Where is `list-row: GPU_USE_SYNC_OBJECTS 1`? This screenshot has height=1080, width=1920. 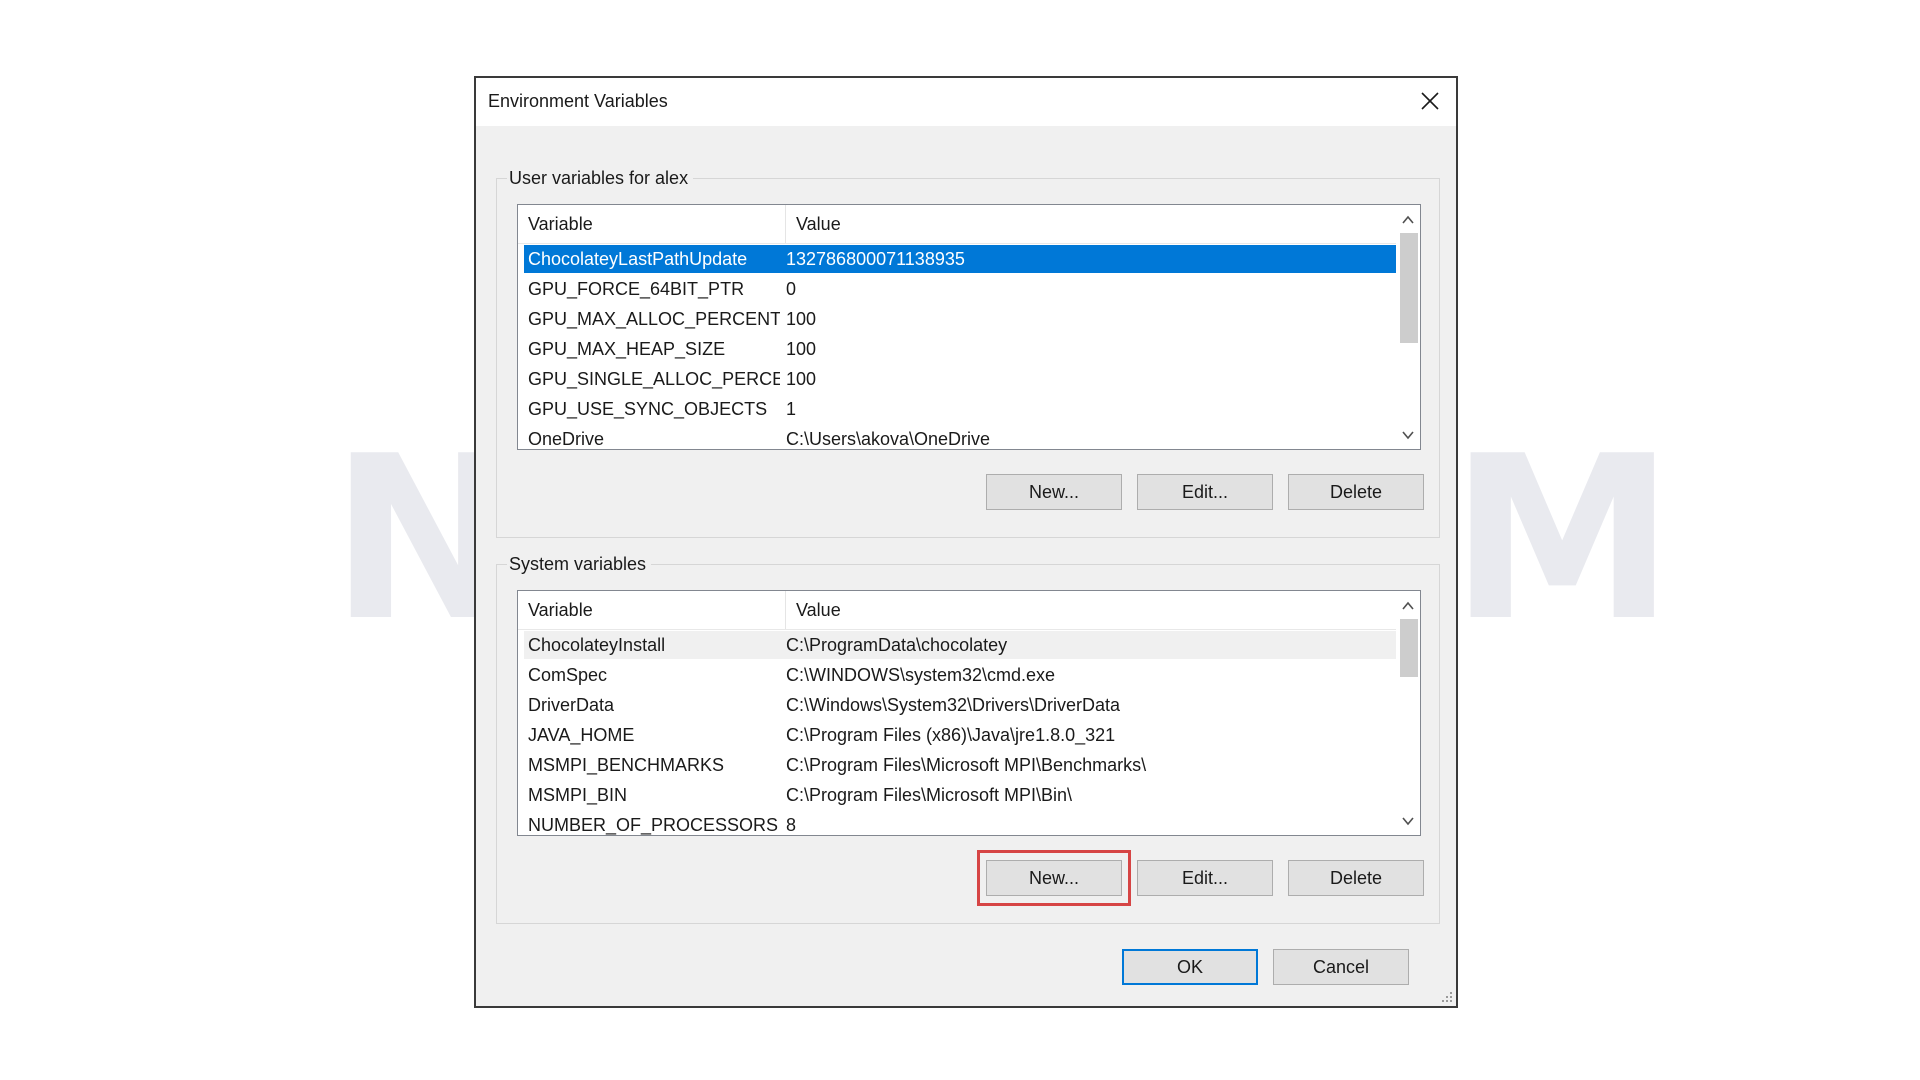
list-row: GPU_USE_SYNC_OBJECTS 1 is located at coordinates (960, 409).